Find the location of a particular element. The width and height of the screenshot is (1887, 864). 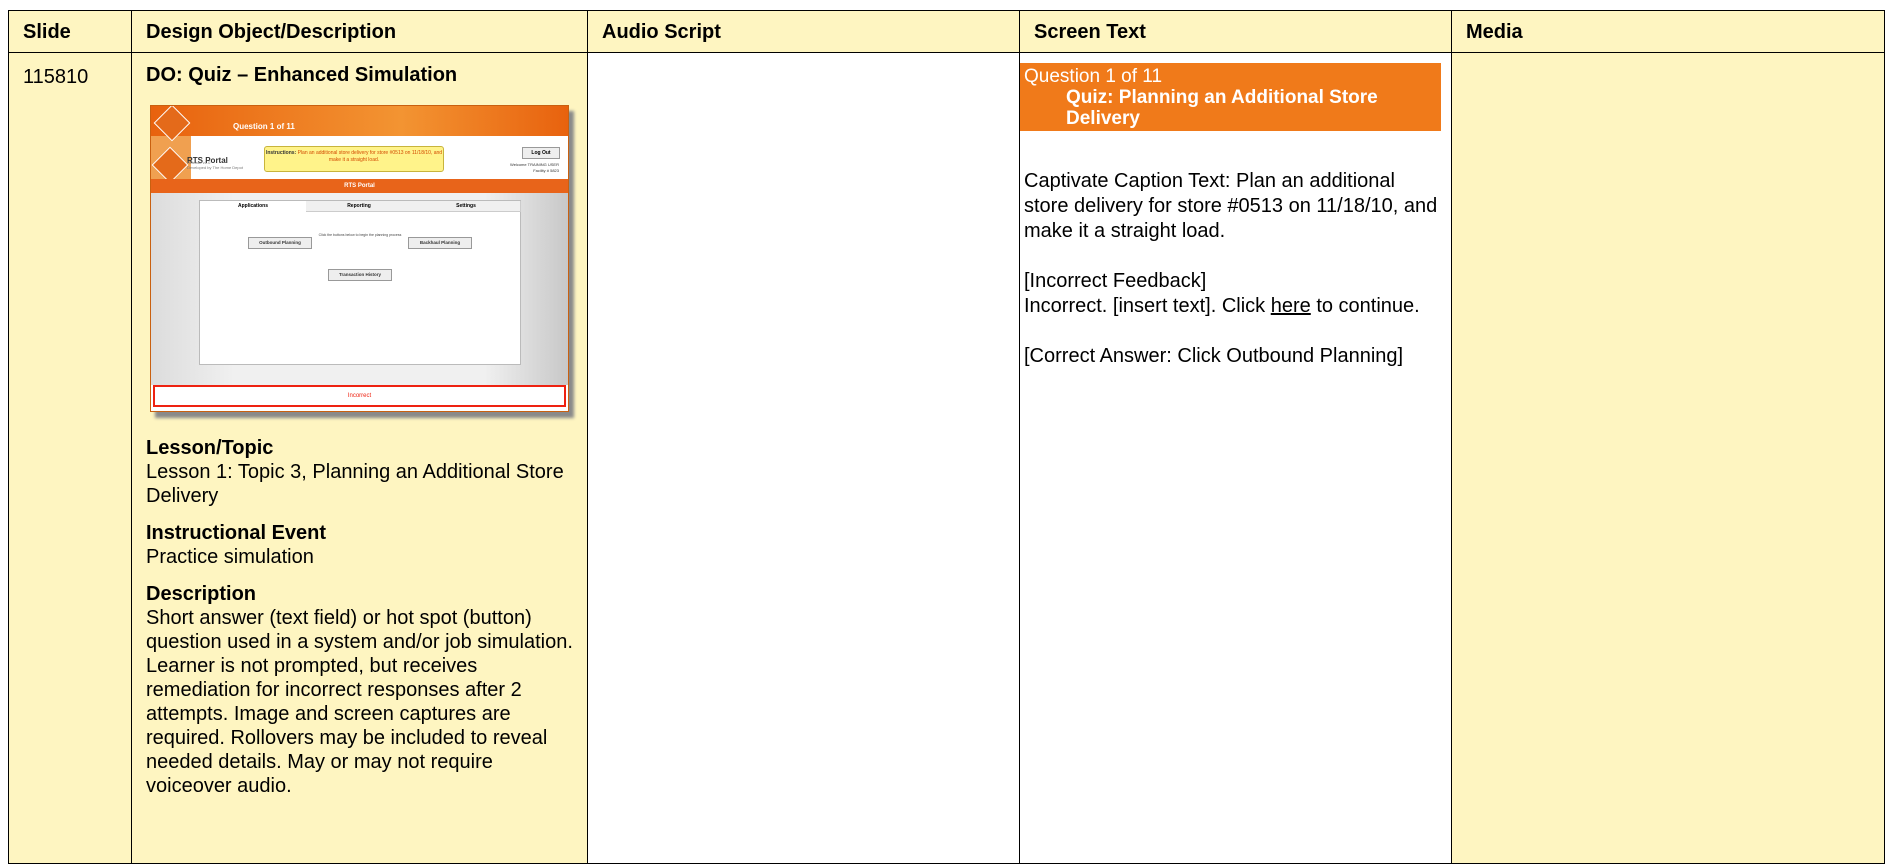

thumbnail-tab-applications: Applications is located at coordinates (253, 206).